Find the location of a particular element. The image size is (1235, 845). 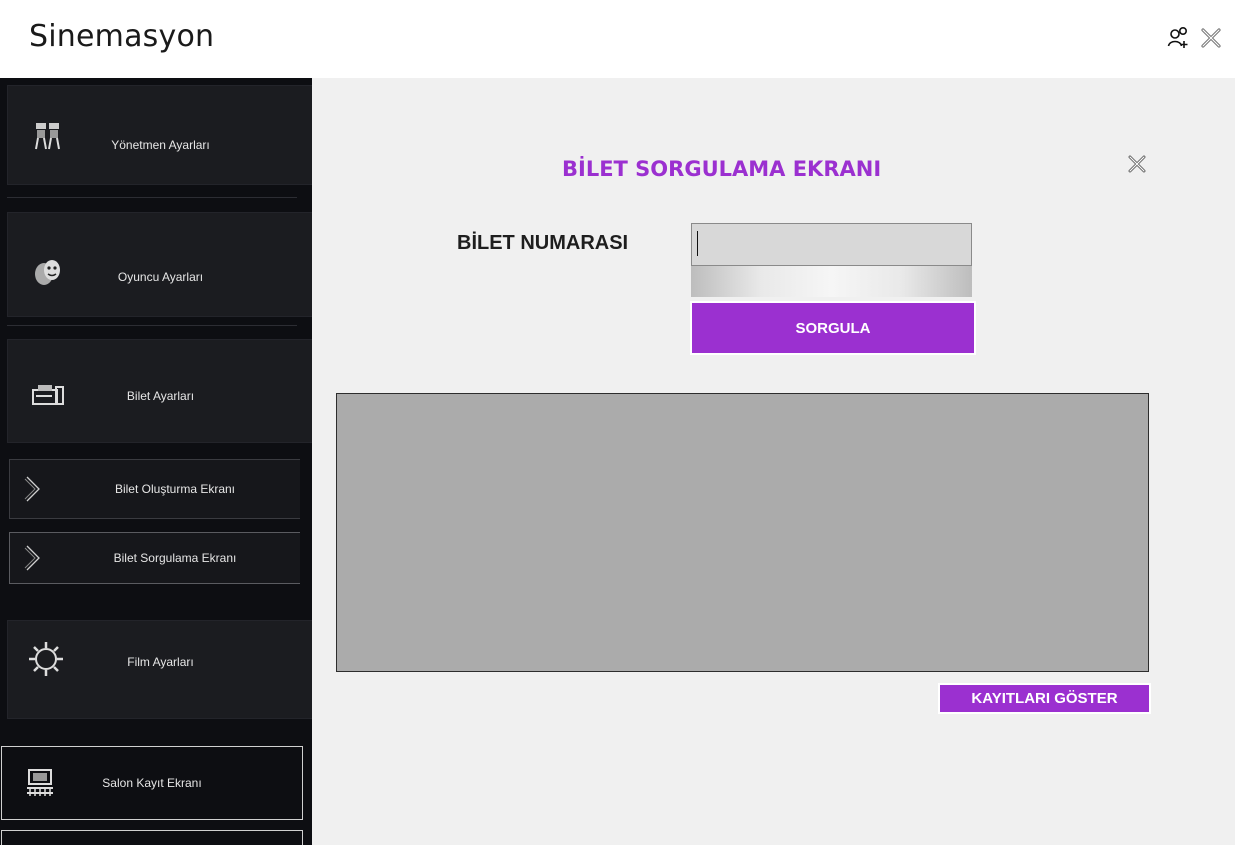

input-underline-strip is located at coordinates (831, 281).